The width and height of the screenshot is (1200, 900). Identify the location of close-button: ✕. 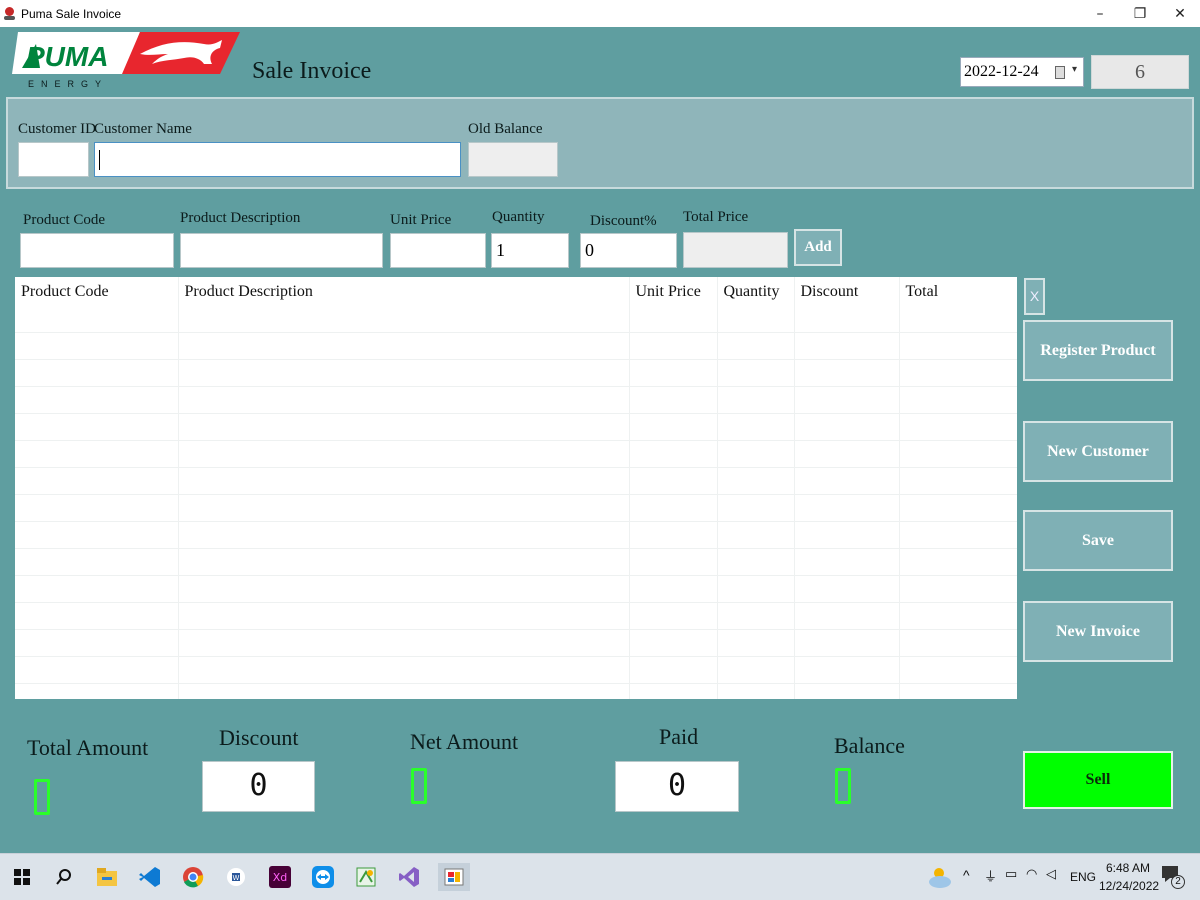
(1180, 13).